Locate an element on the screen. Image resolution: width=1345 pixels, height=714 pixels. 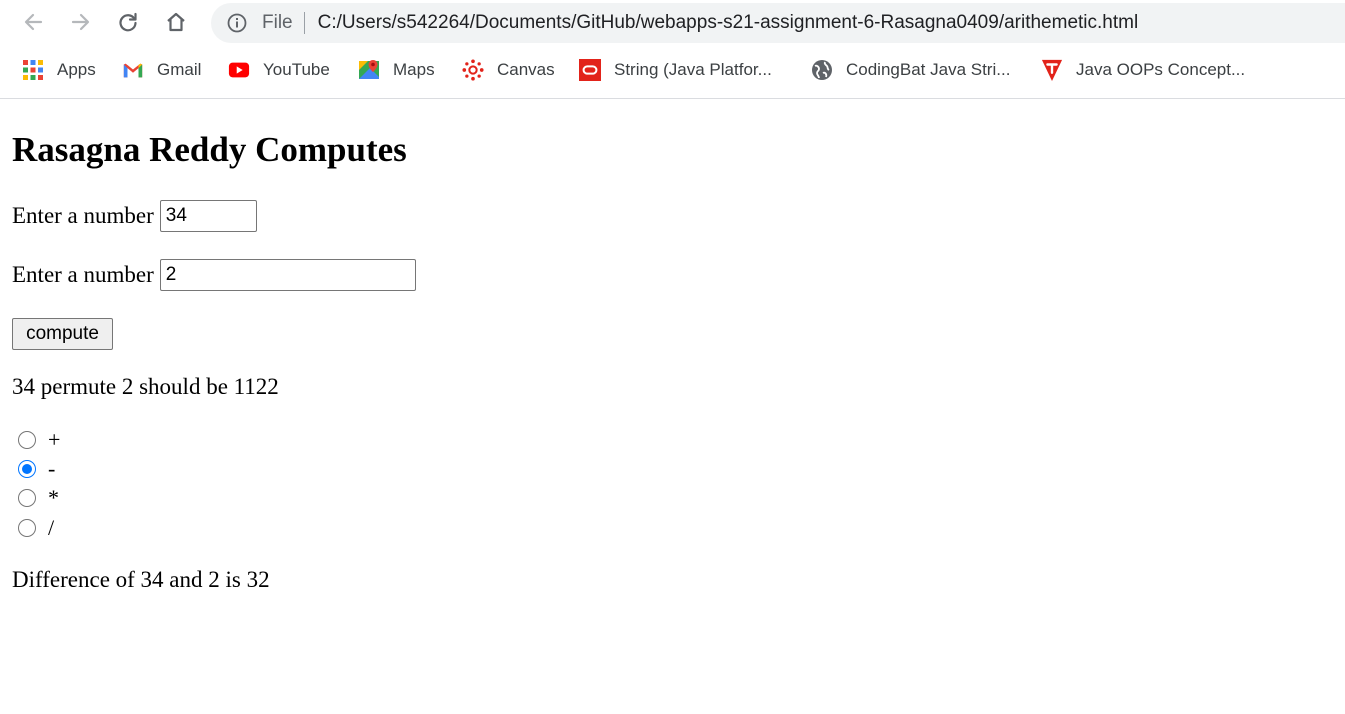
first-number-row: Enter a number is located at coordinates (134, 216).